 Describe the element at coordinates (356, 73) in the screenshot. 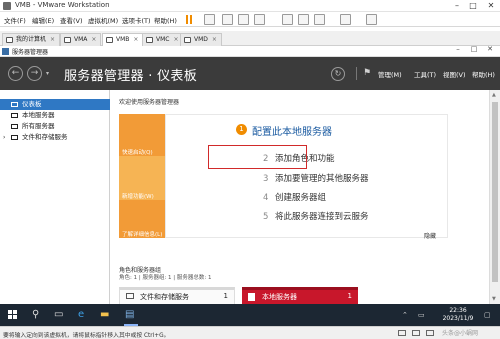

I see `header-divider` at that location.